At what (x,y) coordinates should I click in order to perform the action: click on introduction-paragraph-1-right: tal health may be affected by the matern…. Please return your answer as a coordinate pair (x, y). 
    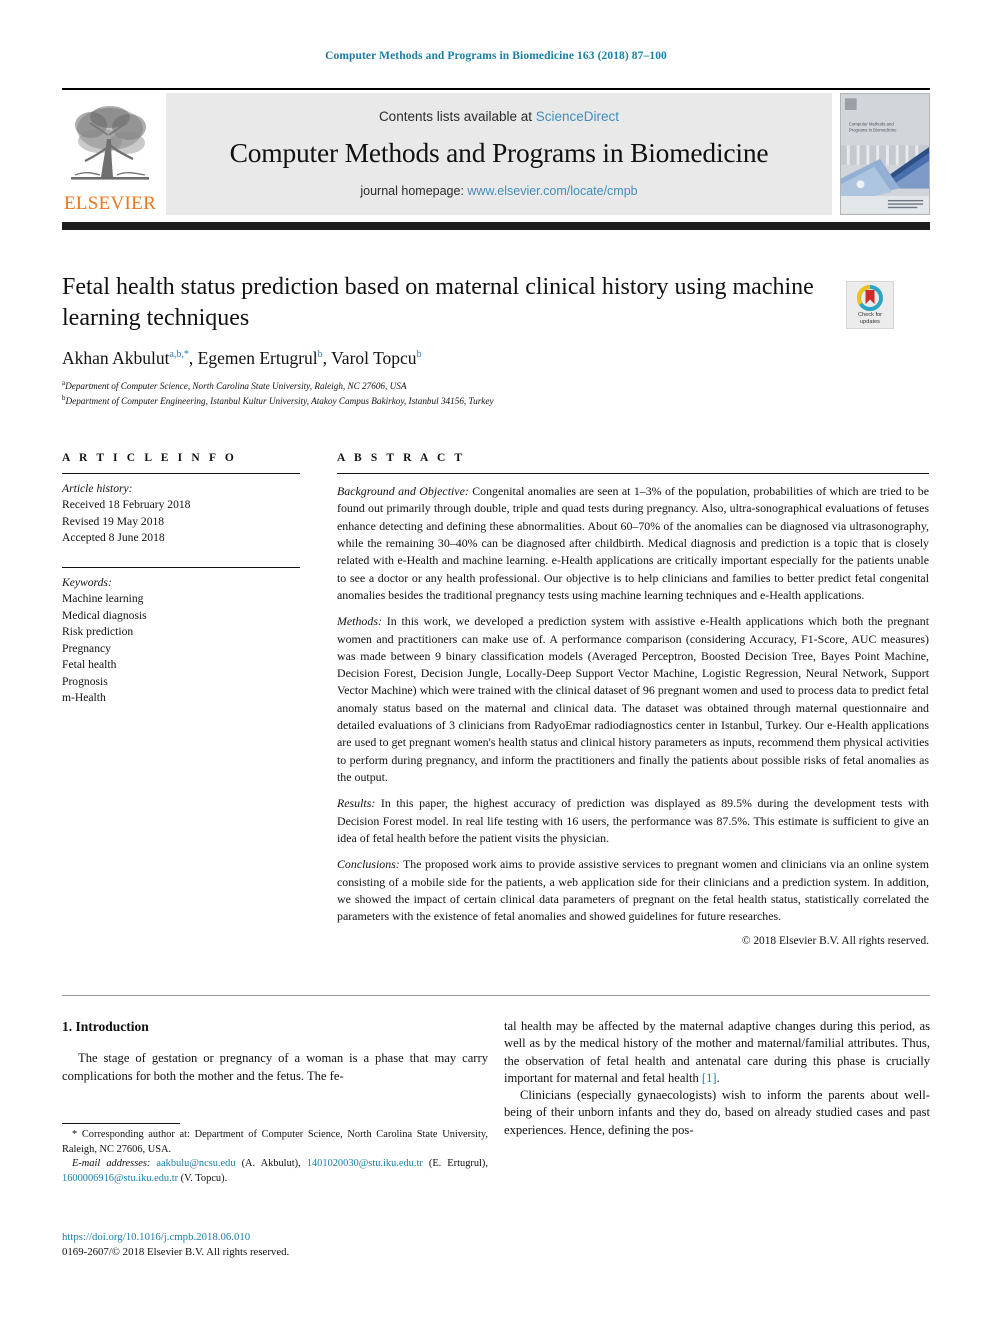
    Looking at the image, I should click on (717, 1052).